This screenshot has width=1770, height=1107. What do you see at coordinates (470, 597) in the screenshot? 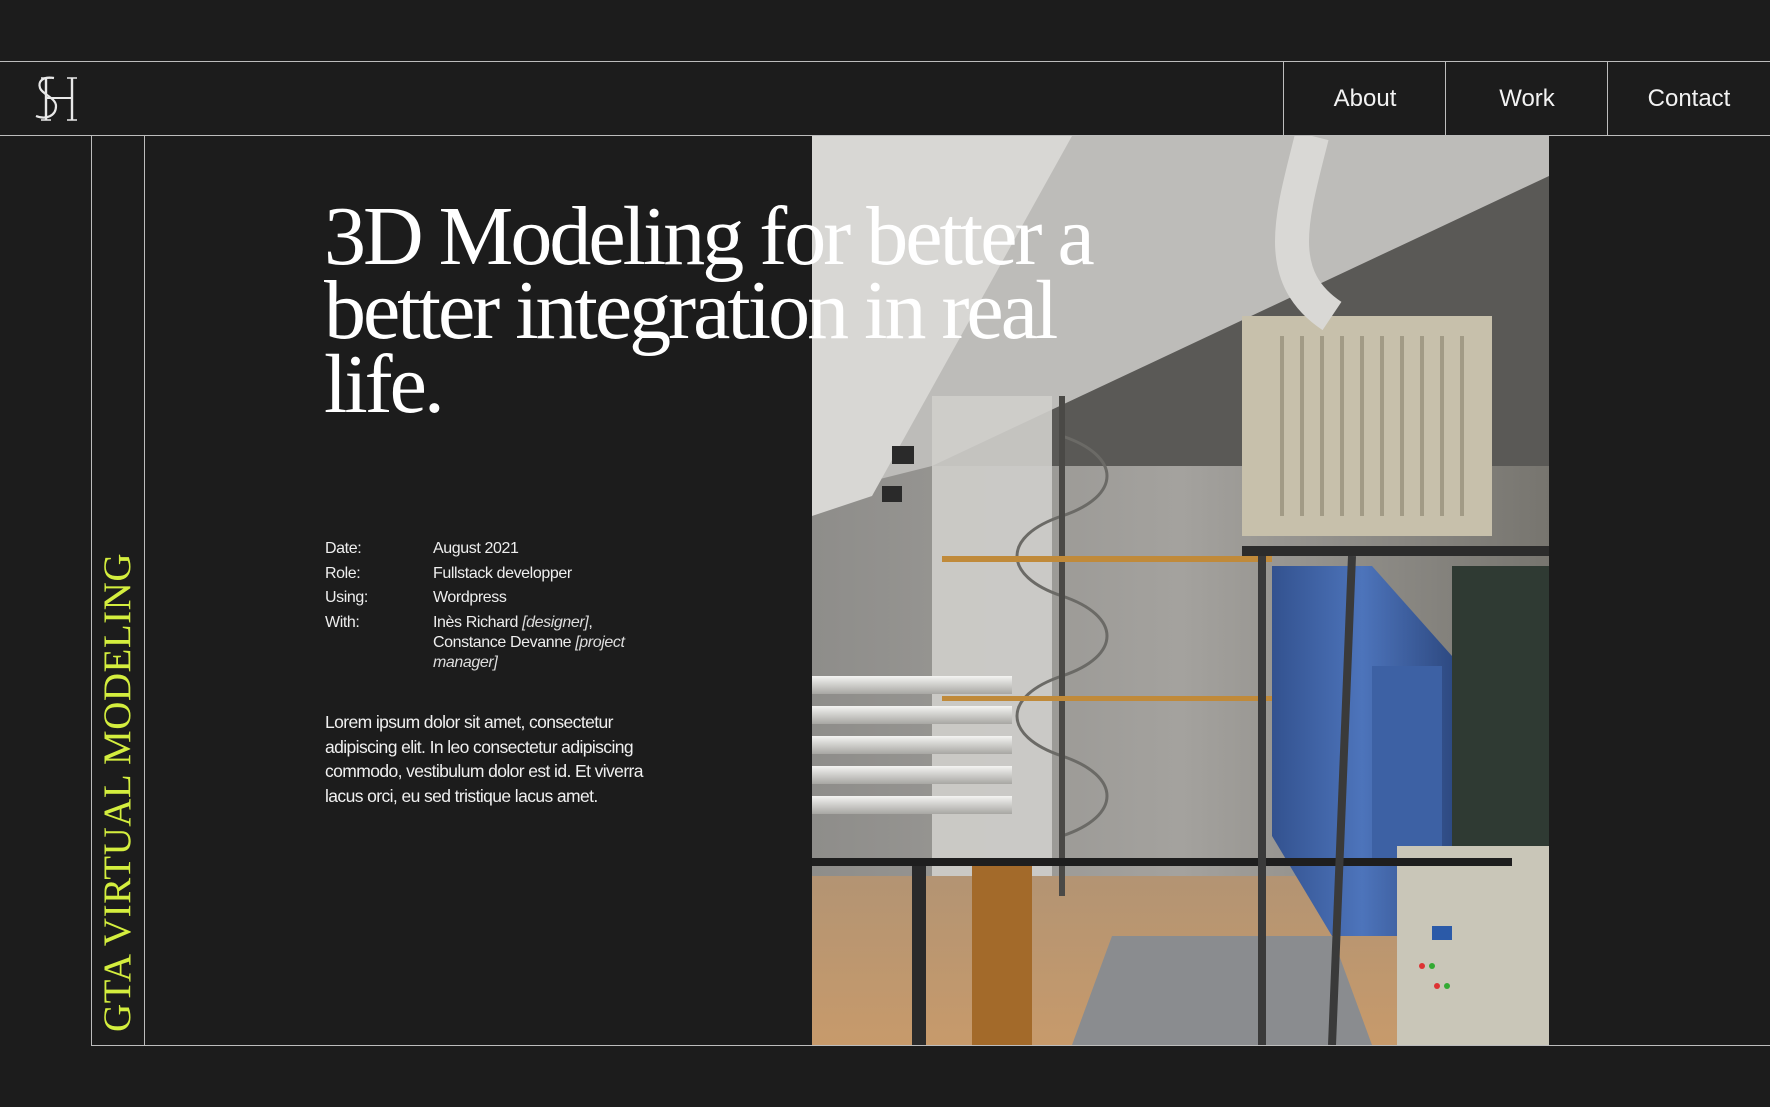
I see `meta-value-using: Wordpress` at bounding box center [470, 597].